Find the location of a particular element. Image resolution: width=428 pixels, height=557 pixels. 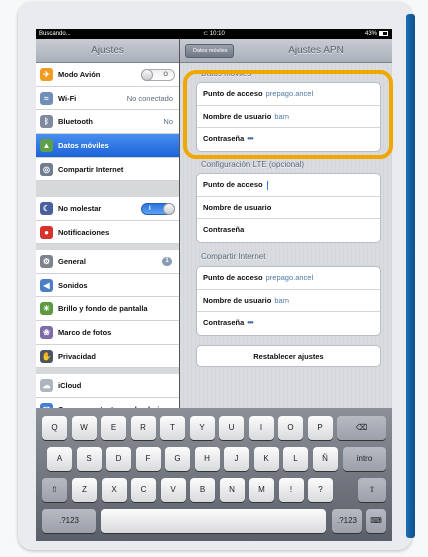

brightness-icon: ☀ is located at coordinates (46, 309).